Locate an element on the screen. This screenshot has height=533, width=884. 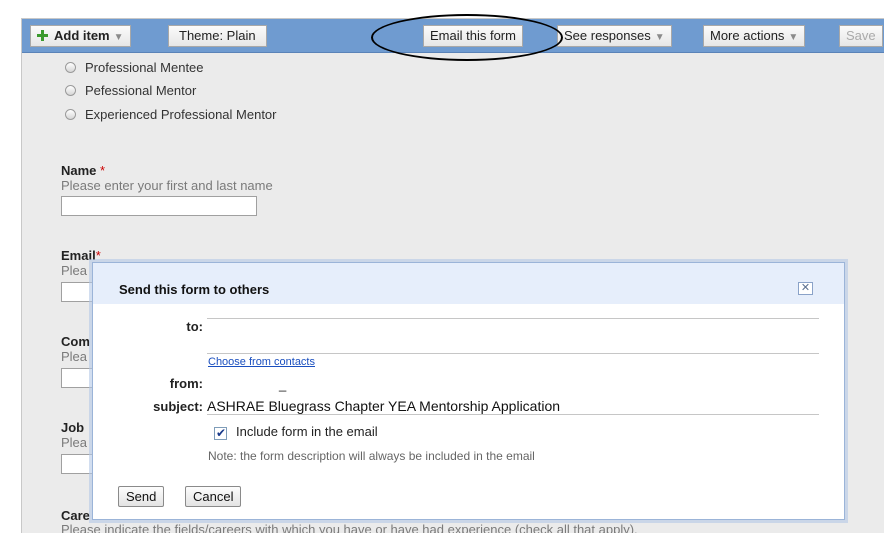
more-actions-button: More actions ▼ is located at coordinates (754, 36).